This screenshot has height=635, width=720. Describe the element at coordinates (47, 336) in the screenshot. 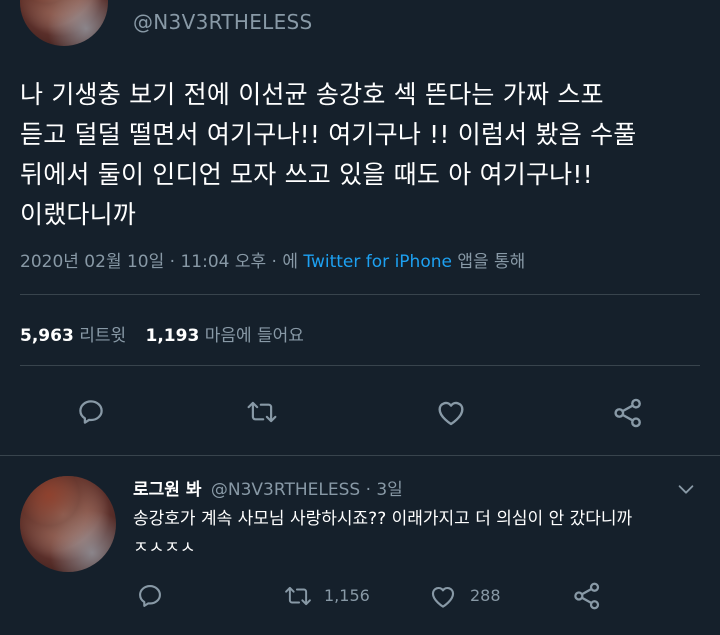

I see `retweets-count: 5,963` at that location.